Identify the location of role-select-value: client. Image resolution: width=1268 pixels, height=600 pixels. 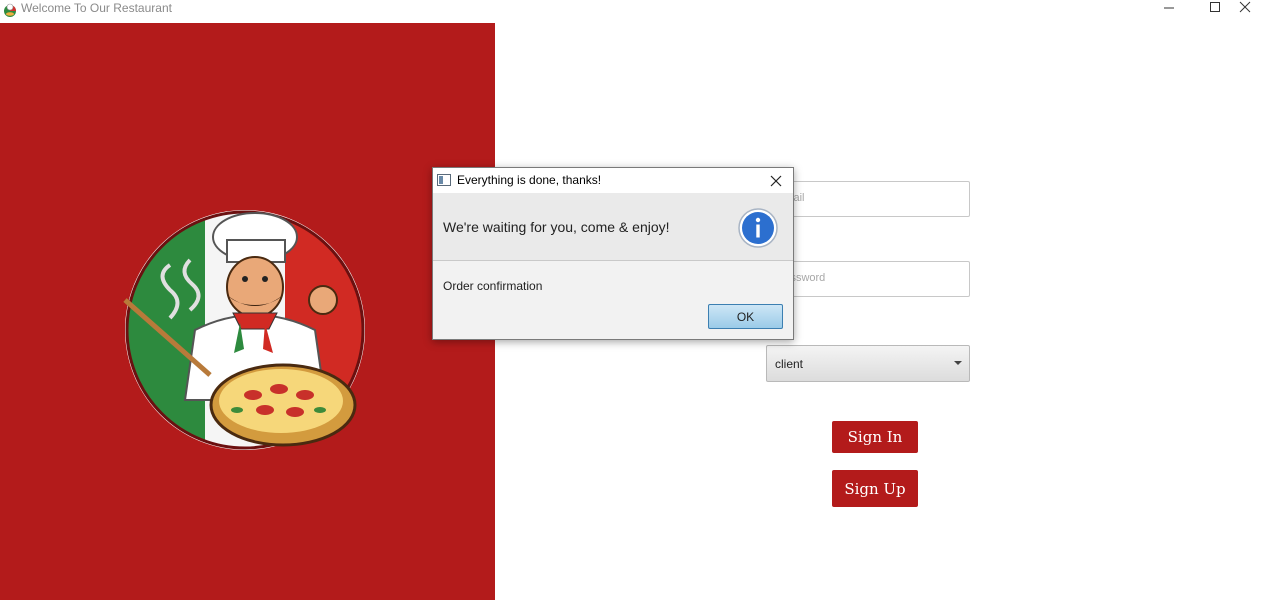
(789, 364).